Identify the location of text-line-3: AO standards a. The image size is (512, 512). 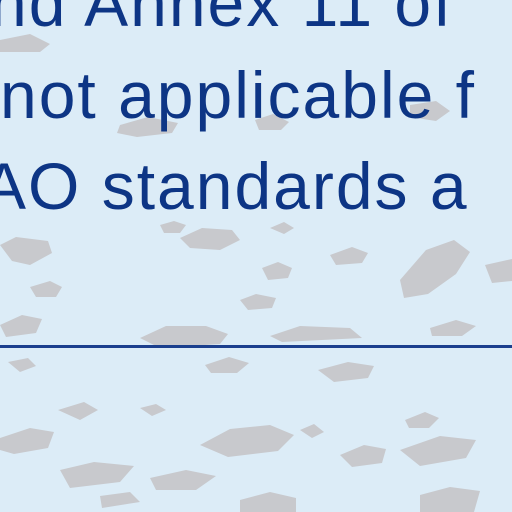
(234, 186).